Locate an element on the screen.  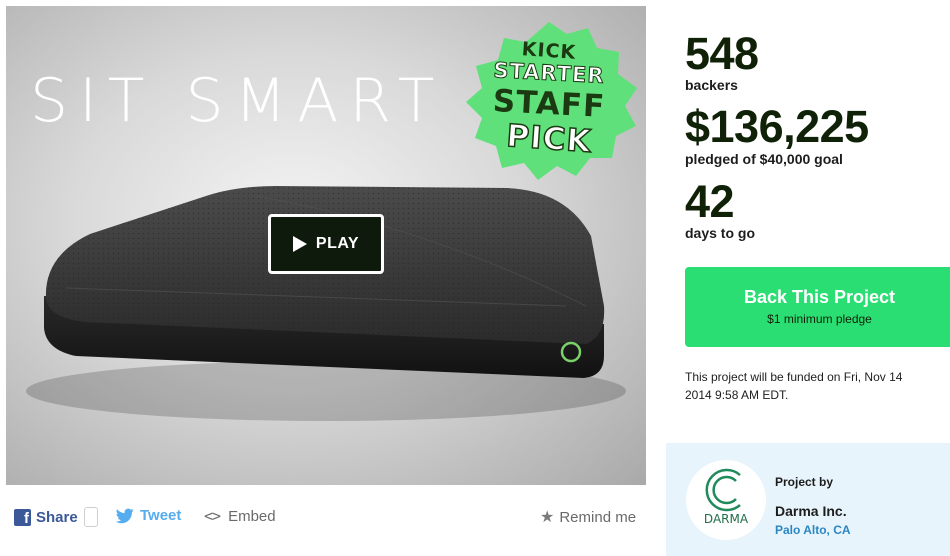
embed-button: <> Embed is located at coordinates (240, 516).